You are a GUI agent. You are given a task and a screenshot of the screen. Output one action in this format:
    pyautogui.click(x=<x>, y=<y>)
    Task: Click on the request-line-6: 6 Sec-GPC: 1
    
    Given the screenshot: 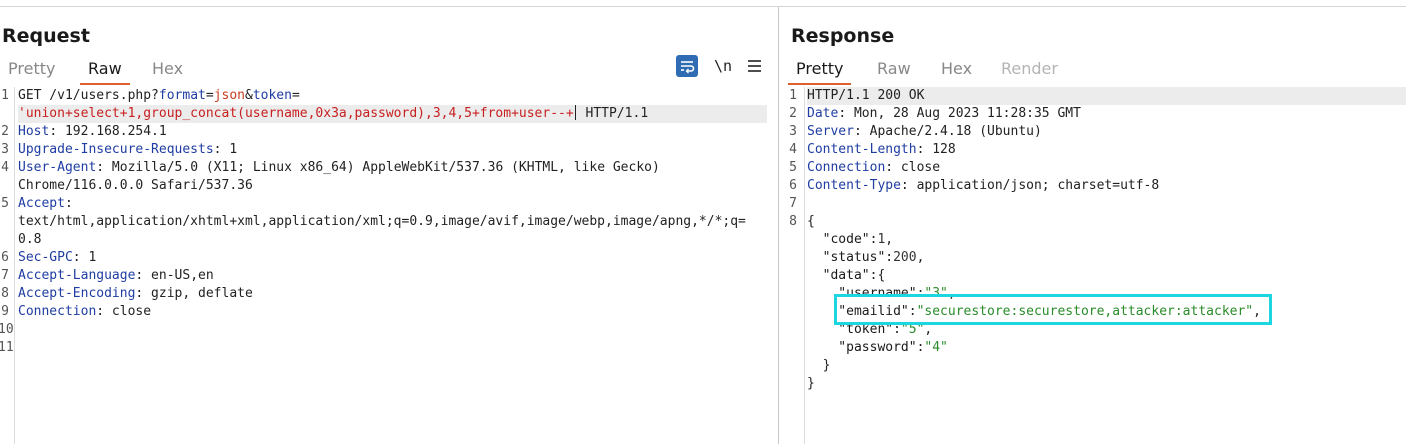 What is the action you would take?
    pyautogui.click(x=48, y=258)
    